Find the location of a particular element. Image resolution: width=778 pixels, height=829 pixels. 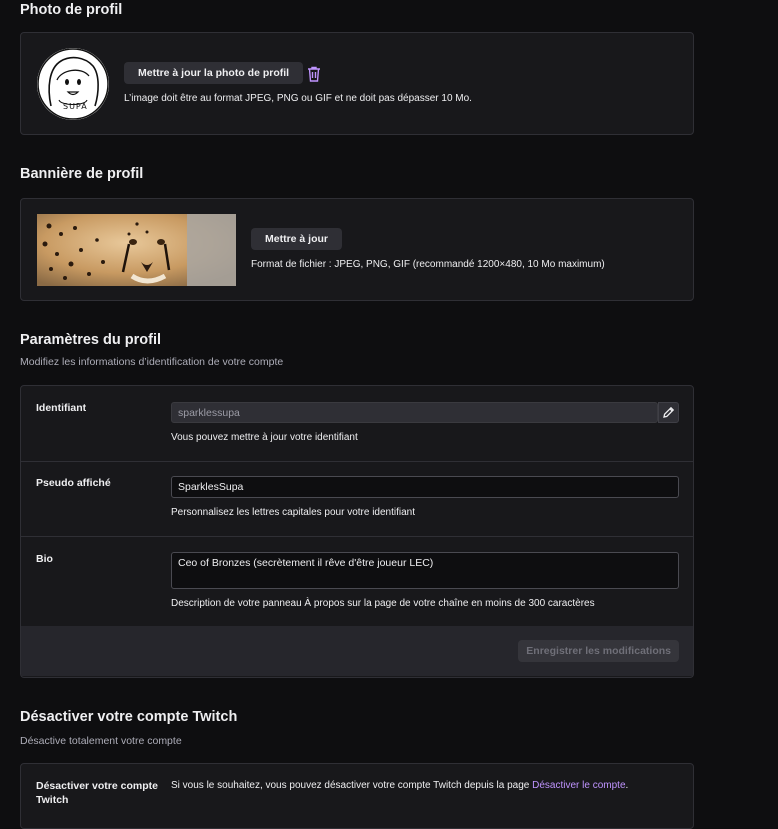

settings-section-title: Paramètres du profil is located at coordinates (91, 340).